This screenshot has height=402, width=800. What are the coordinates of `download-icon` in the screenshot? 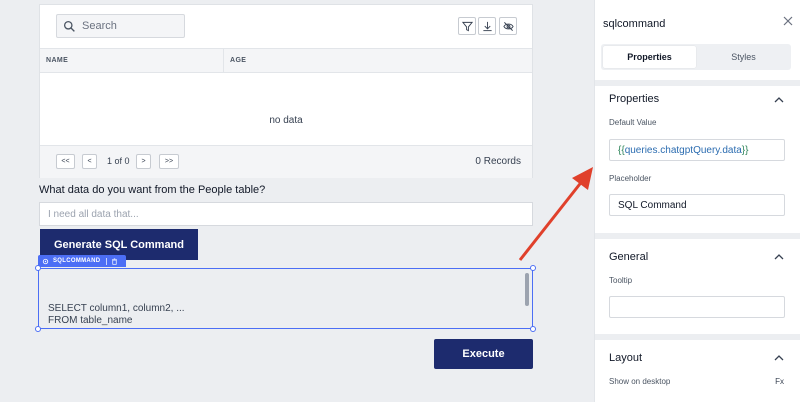 It's located at (487, 26).